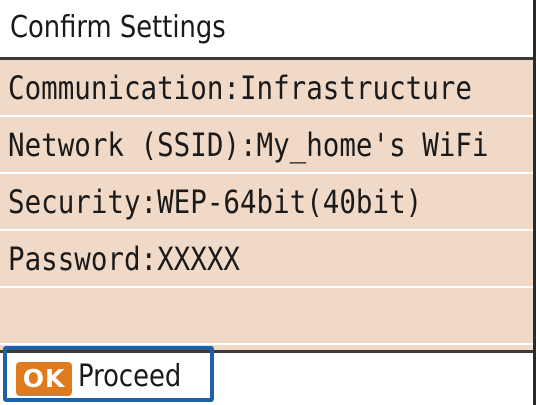  I want to click on proceed-button: OK Proceed, so click(108, 374).